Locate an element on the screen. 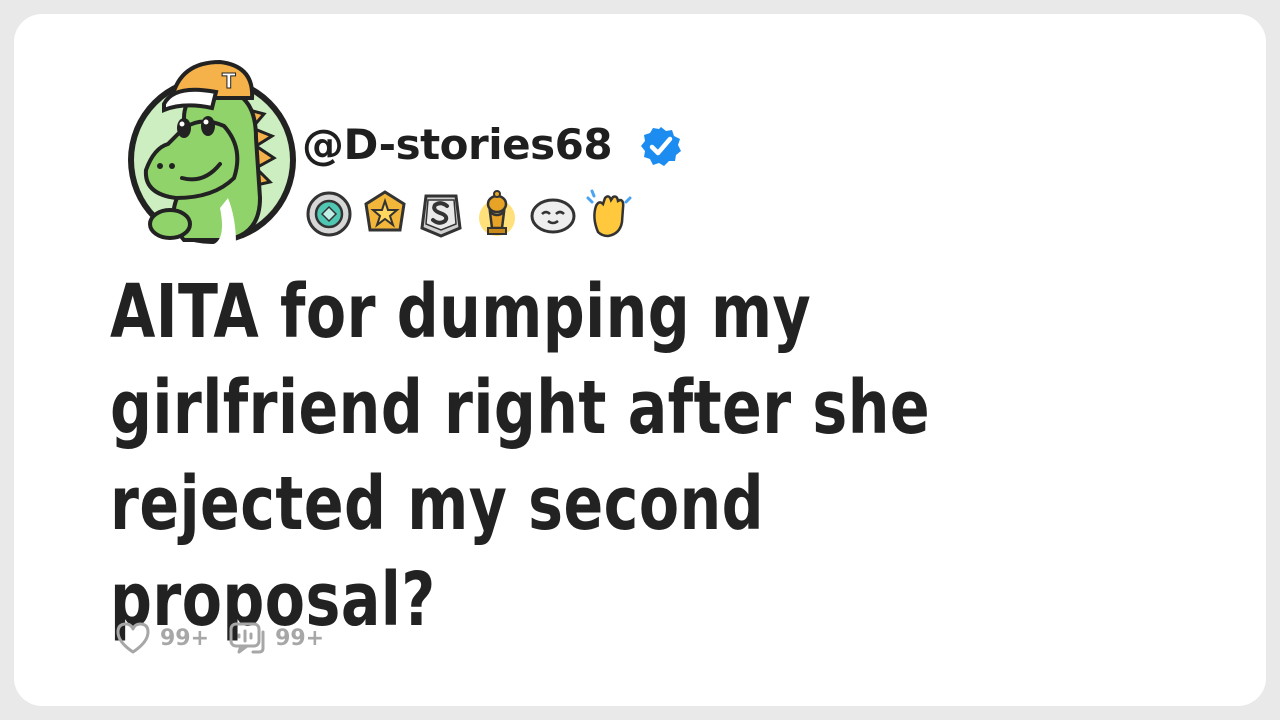 Image resolution: width=1280 pixels, height=720 pixels. like-button: 99+ is located at coordinates (161, 638).